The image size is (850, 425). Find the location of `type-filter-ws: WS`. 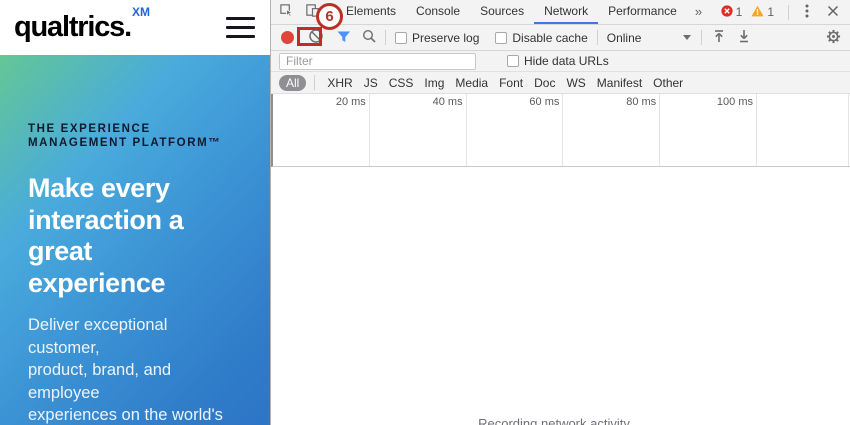

type-filter-ws: WS is located at coordinates (575, 83).